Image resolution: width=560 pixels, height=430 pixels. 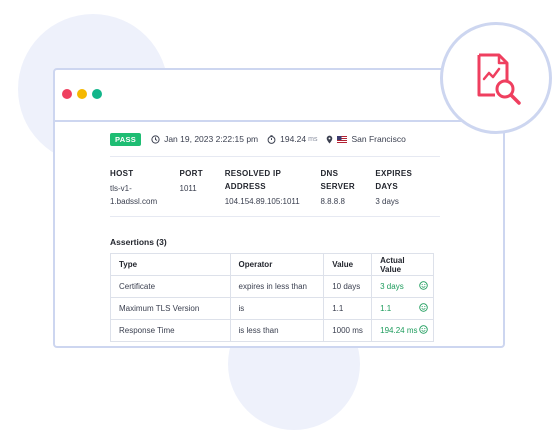 I want to click on port-value: 1011, so click(x=188, y=188).